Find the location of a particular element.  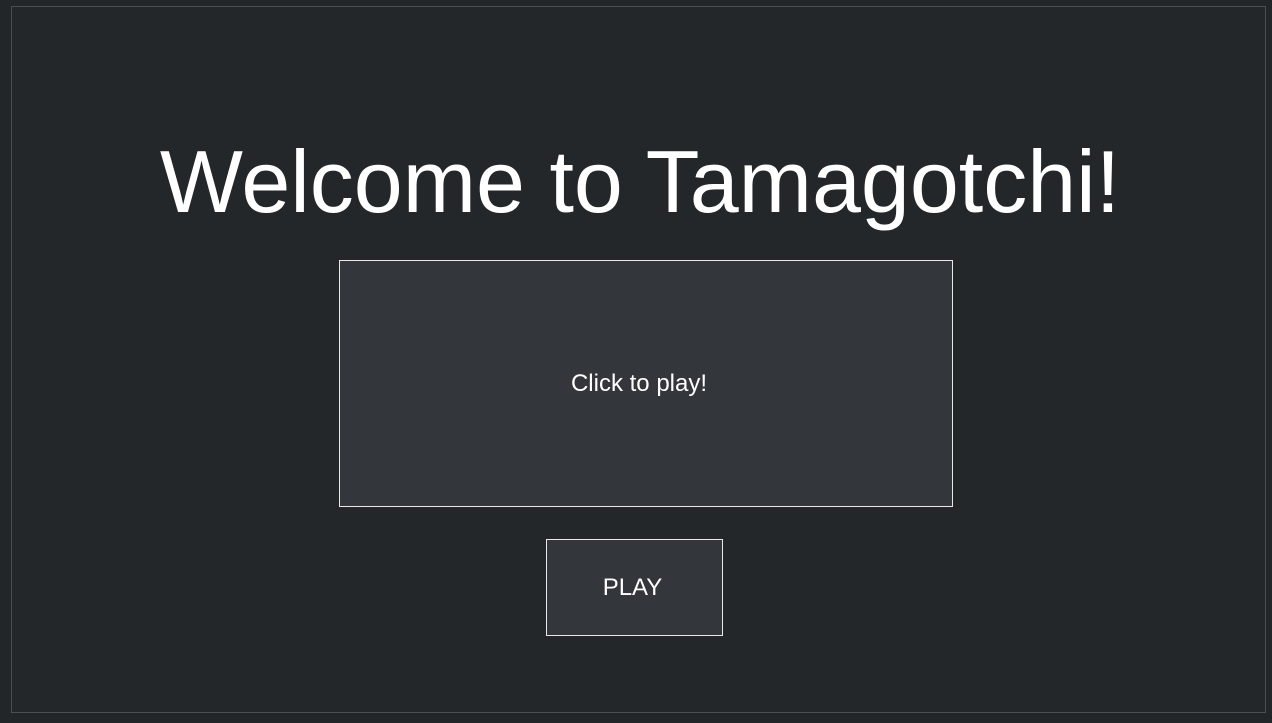

game-screen-prompt: Click to play! is located at coordinates (639, 383).